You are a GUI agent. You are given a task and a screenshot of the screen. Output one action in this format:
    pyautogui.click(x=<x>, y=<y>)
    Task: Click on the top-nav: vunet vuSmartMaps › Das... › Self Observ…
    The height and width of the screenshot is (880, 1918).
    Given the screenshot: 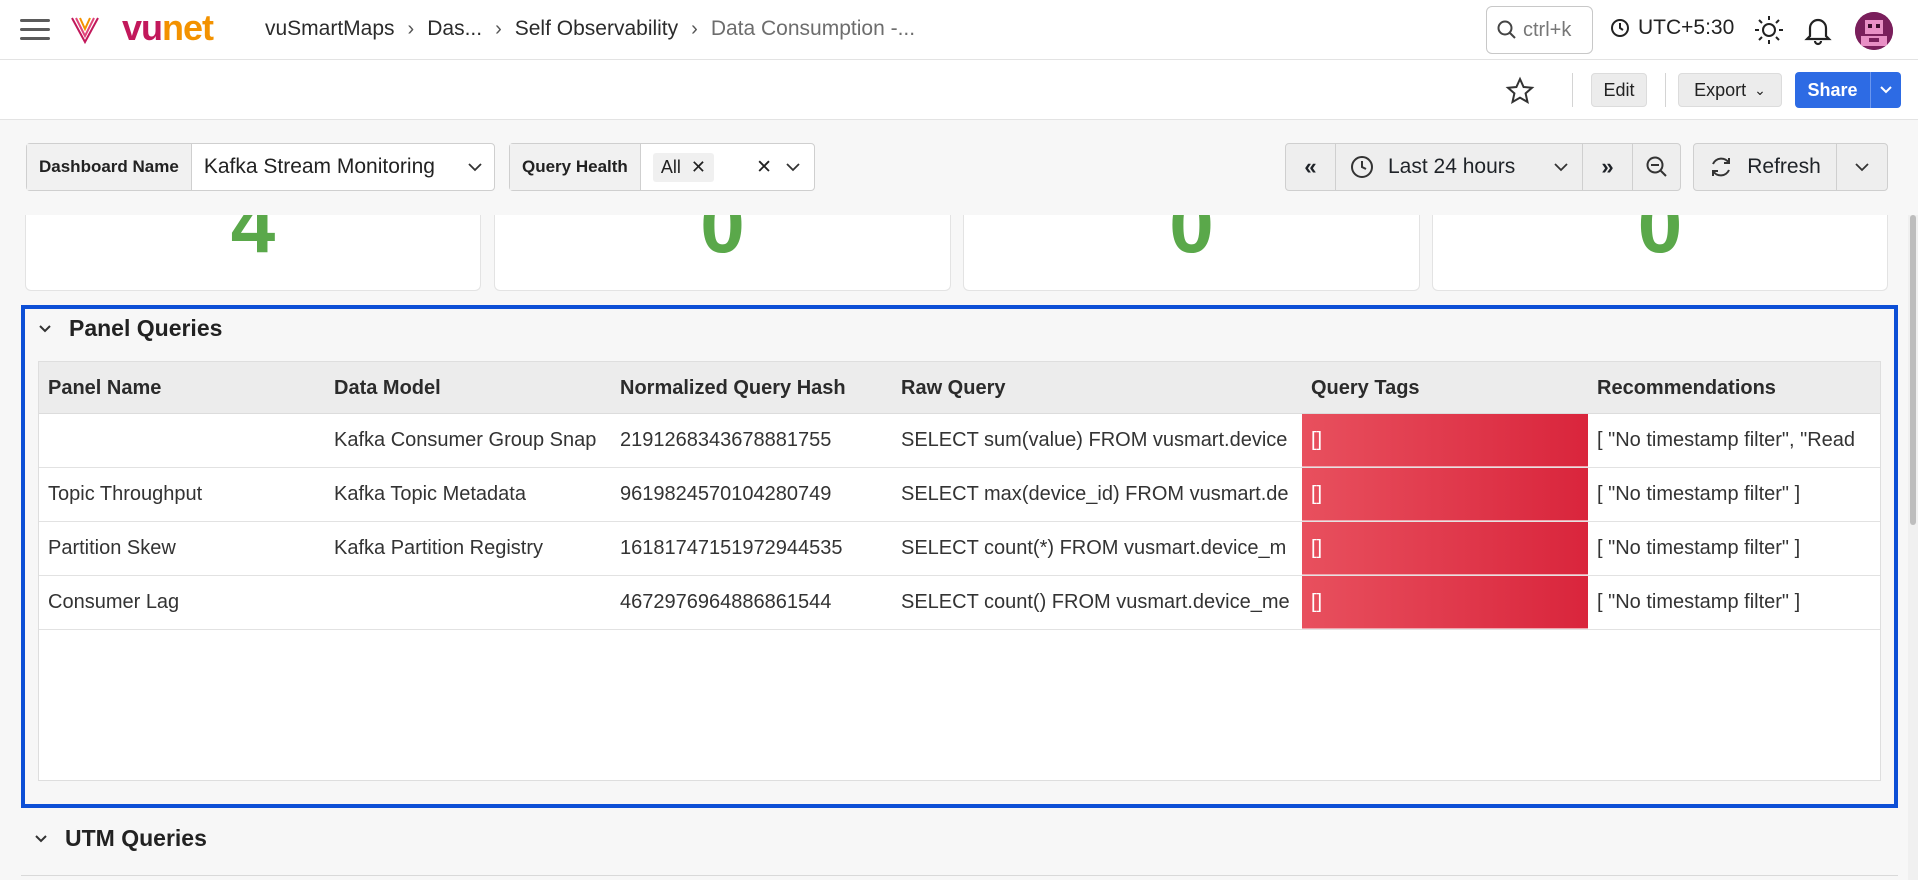 What is the action you would take?
    pyautogui.click(x=959, y=30)
    